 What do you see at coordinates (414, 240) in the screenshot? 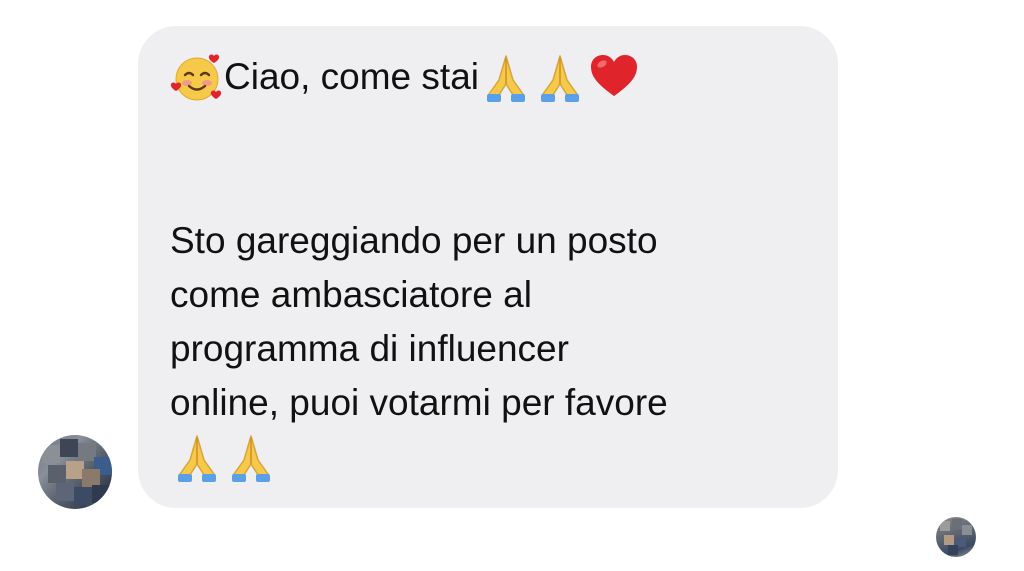
I see `message-body-line: Sto gareggiando per un posto` at bounding box center [414, 240].